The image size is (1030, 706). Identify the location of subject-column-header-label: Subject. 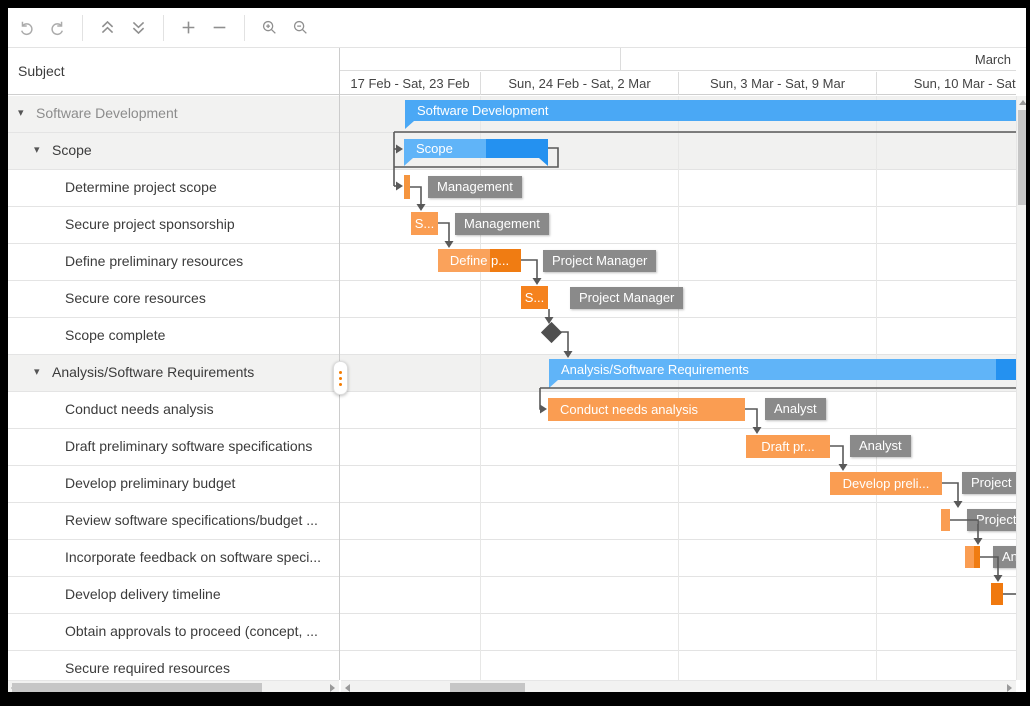
(41, 71).